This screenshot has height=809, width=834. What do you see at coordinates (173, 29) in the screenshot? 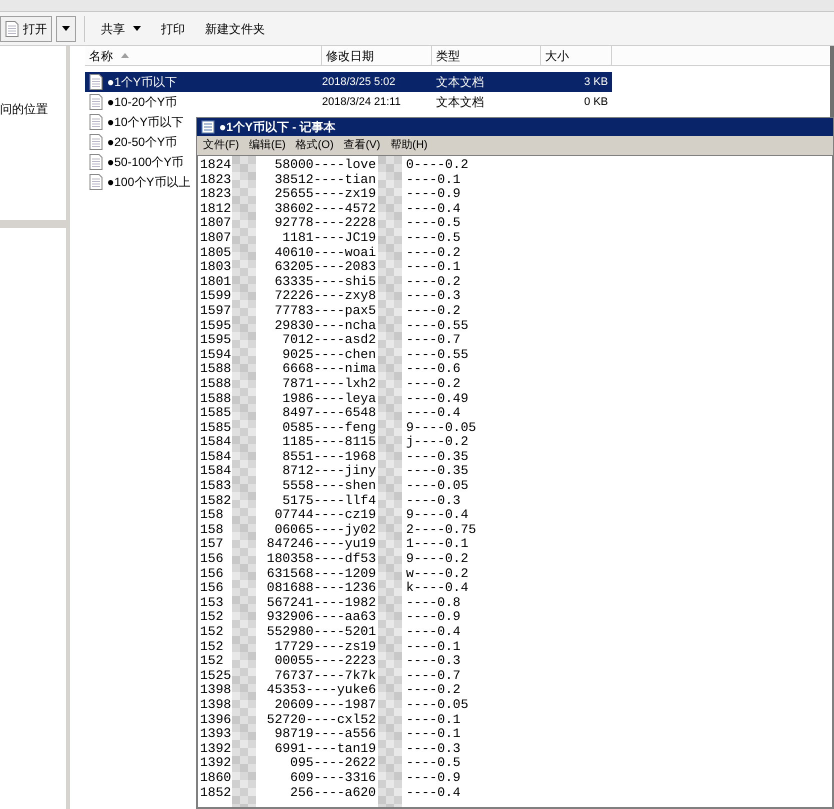
I see `toolbar-button: 打印` at bounding box center [173, 29].